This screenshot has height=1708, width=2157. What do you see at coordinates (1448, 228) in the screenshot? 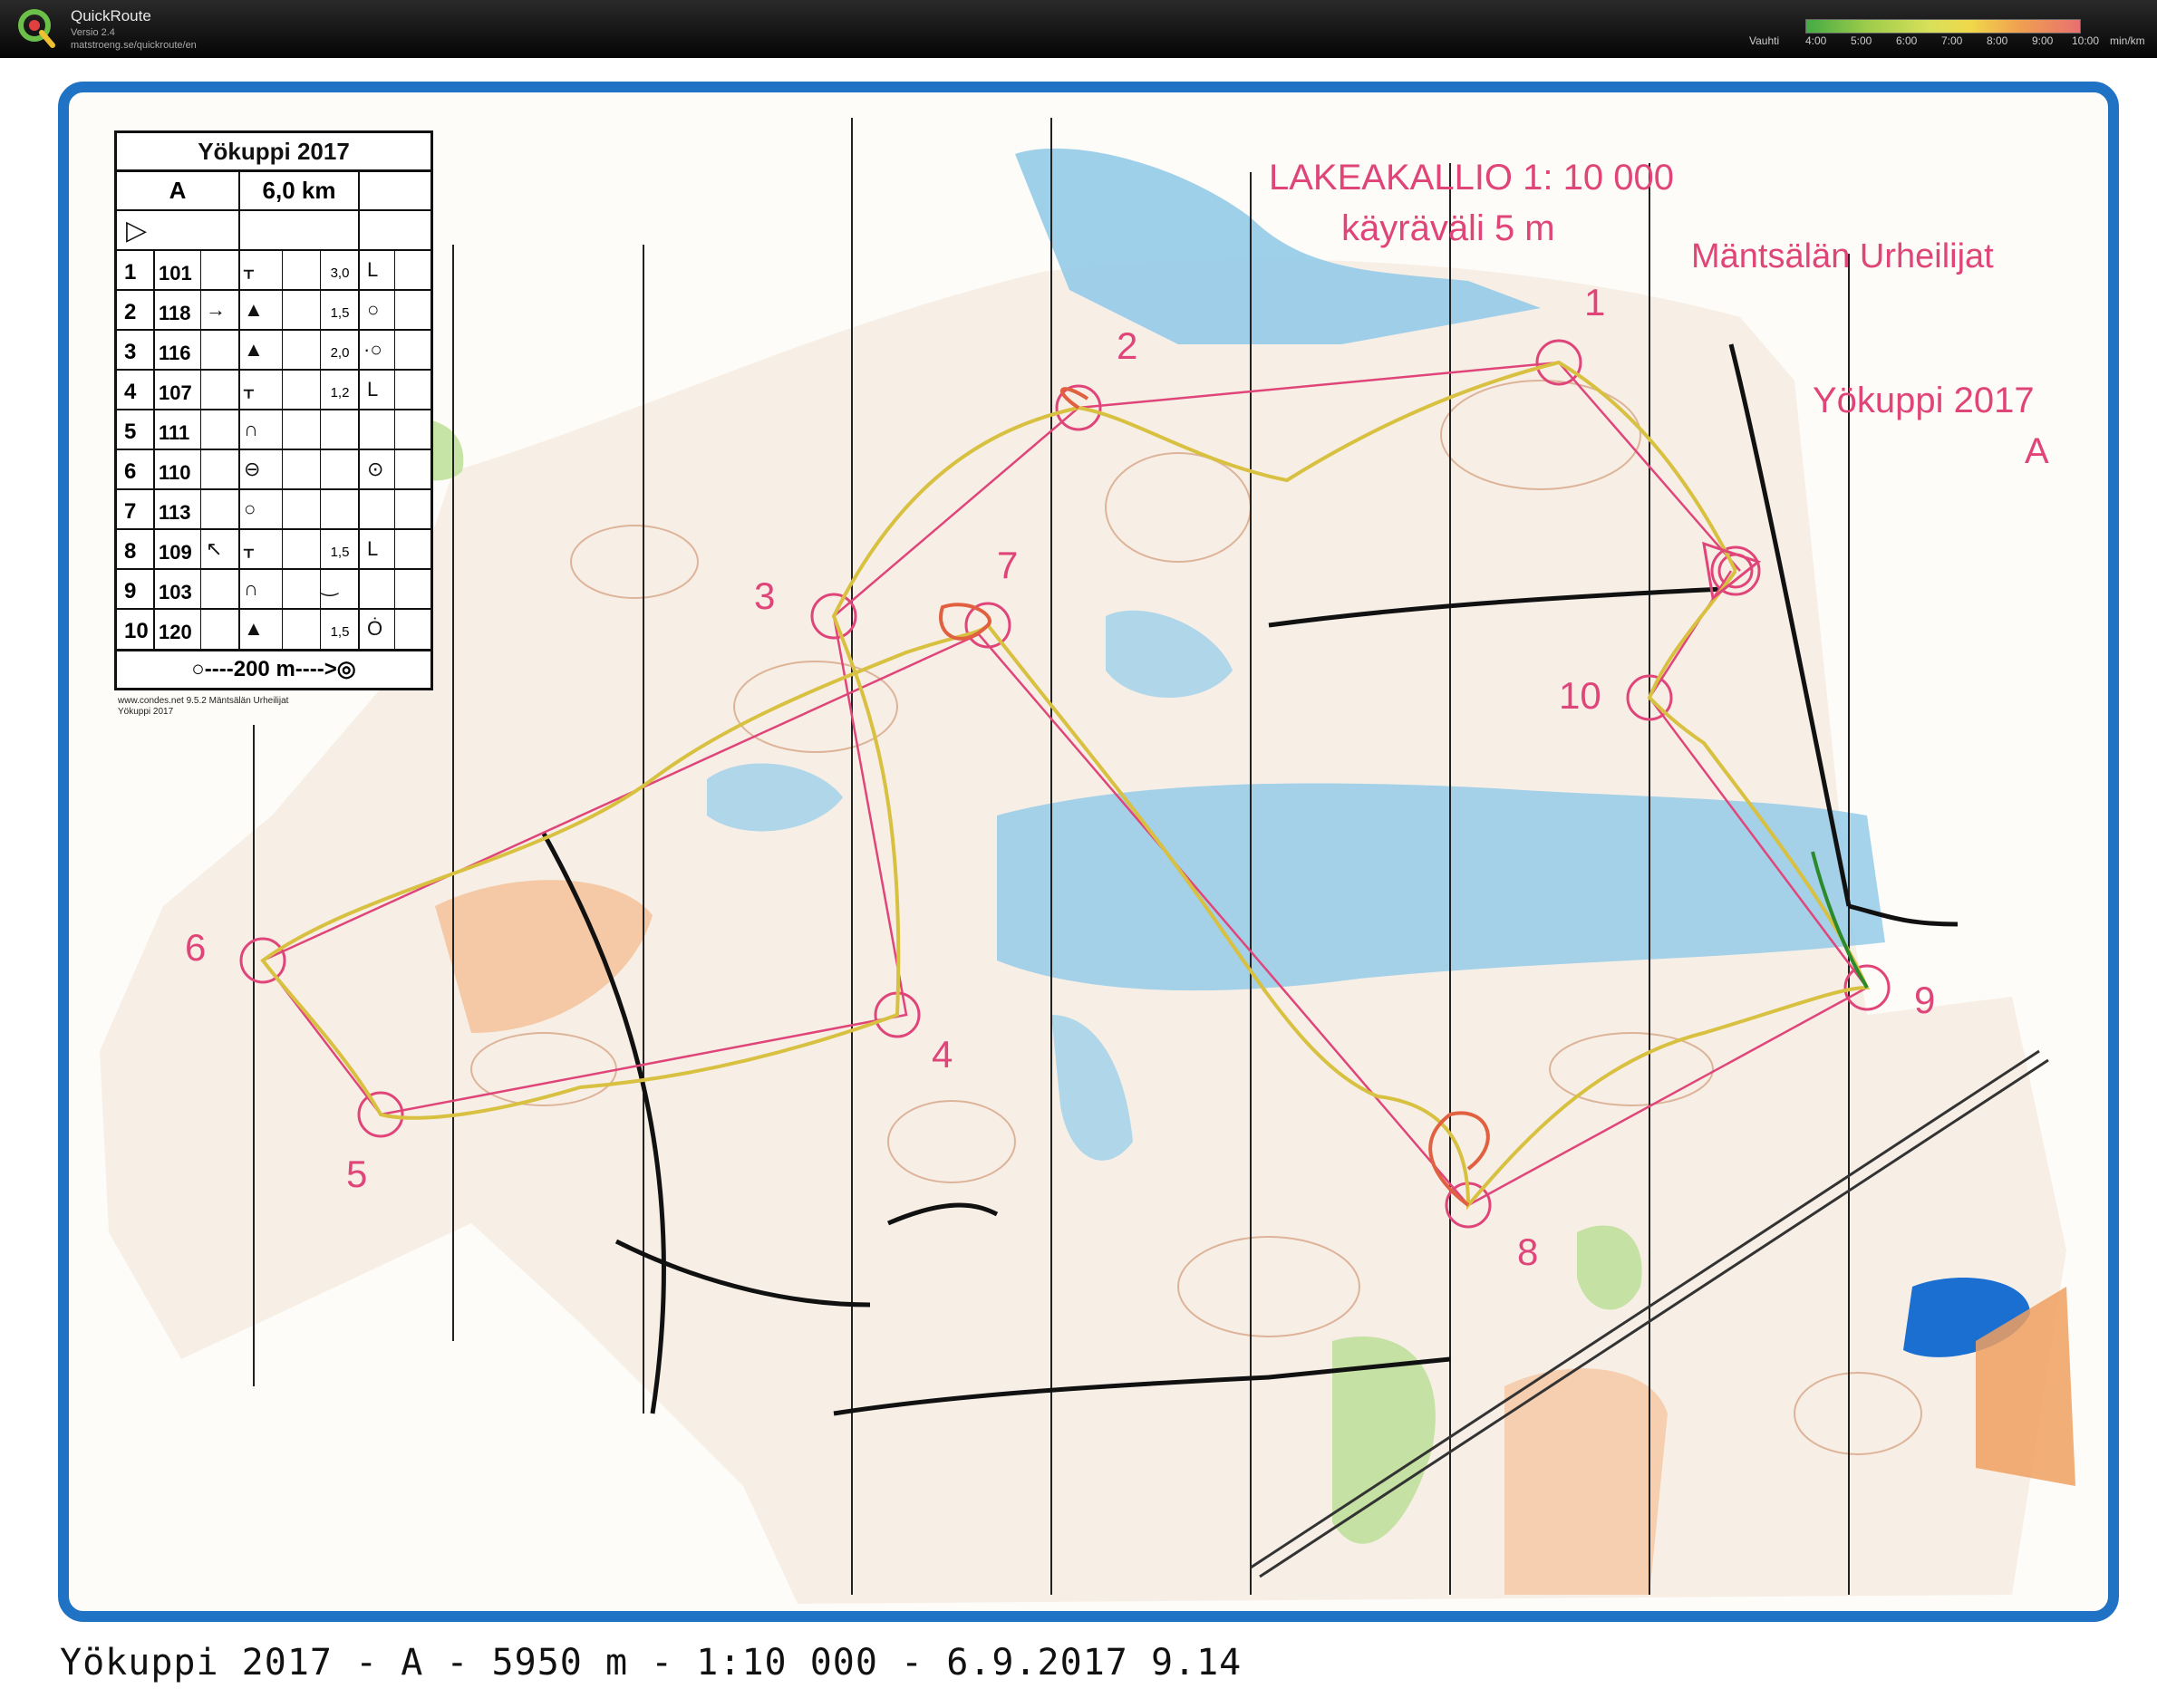
I see `map-contour-interval: käyräväli 5 m` at bounding box center [1448, 228].